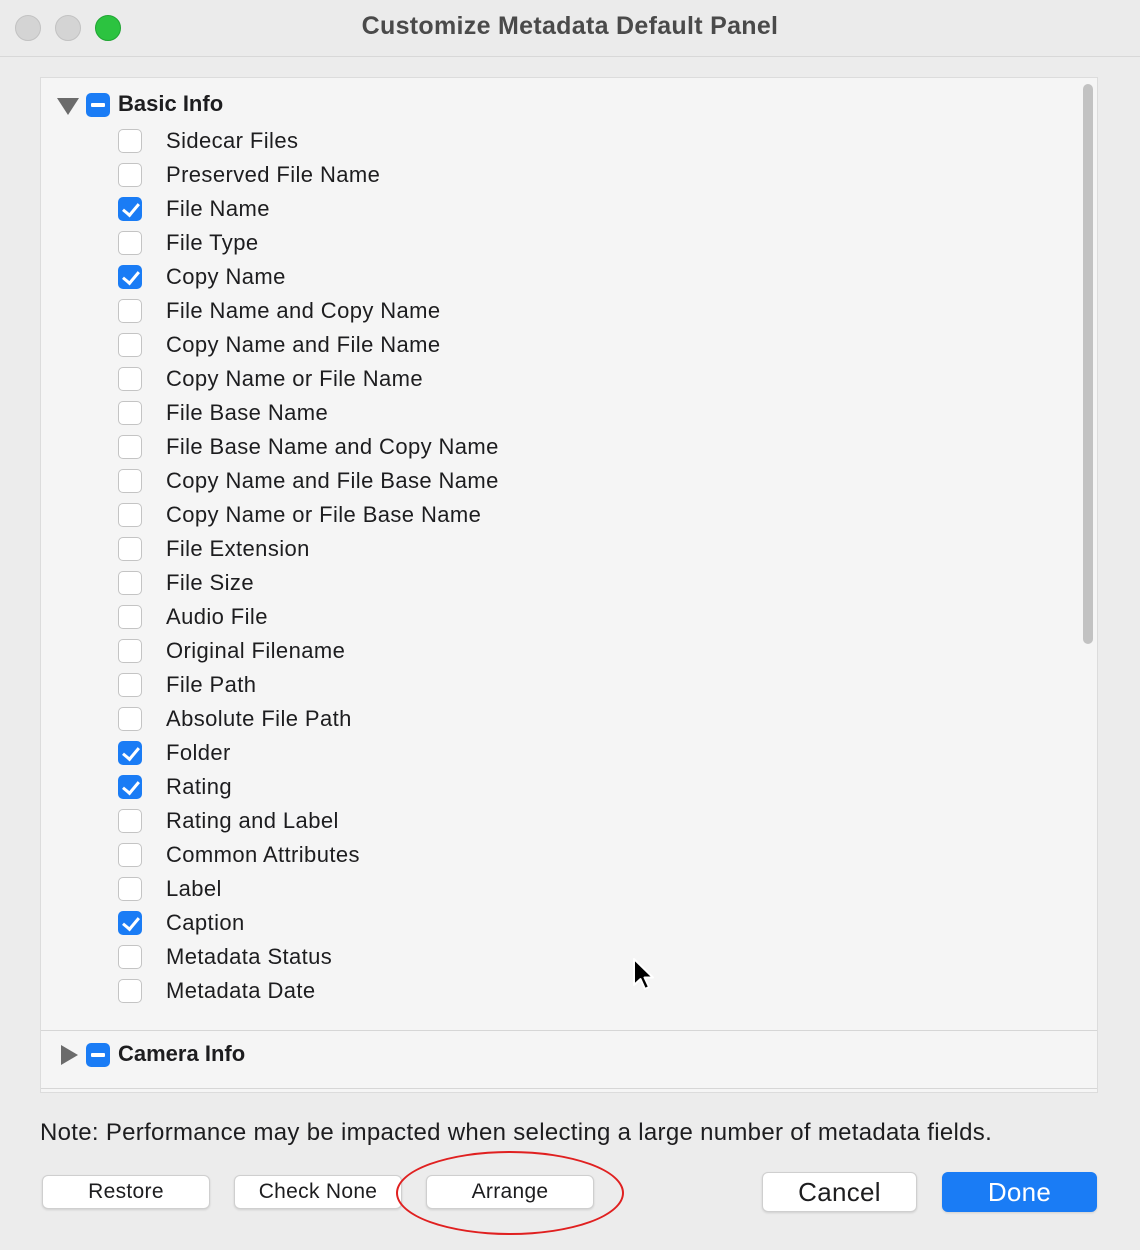  I want to click on done-button: Done, so click(1019, 1192).